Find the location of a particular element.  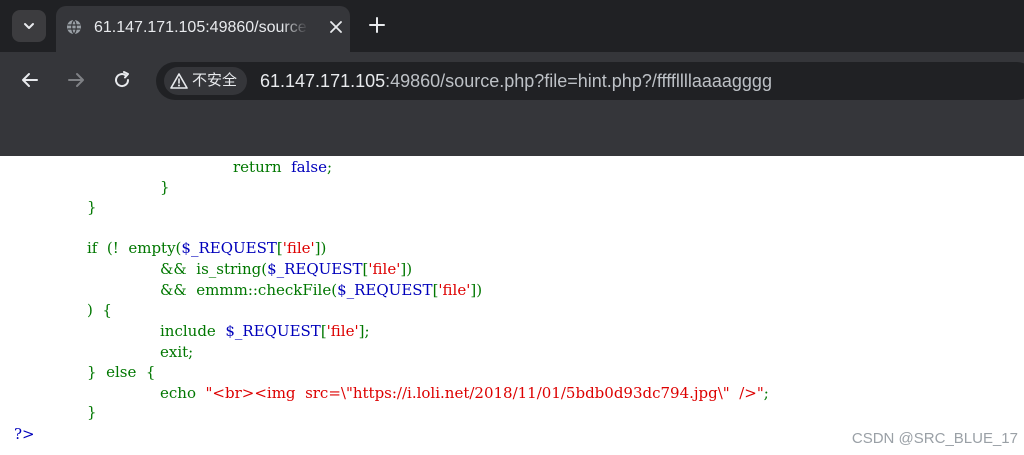

plus-icon is located at coordinates (377, 25).